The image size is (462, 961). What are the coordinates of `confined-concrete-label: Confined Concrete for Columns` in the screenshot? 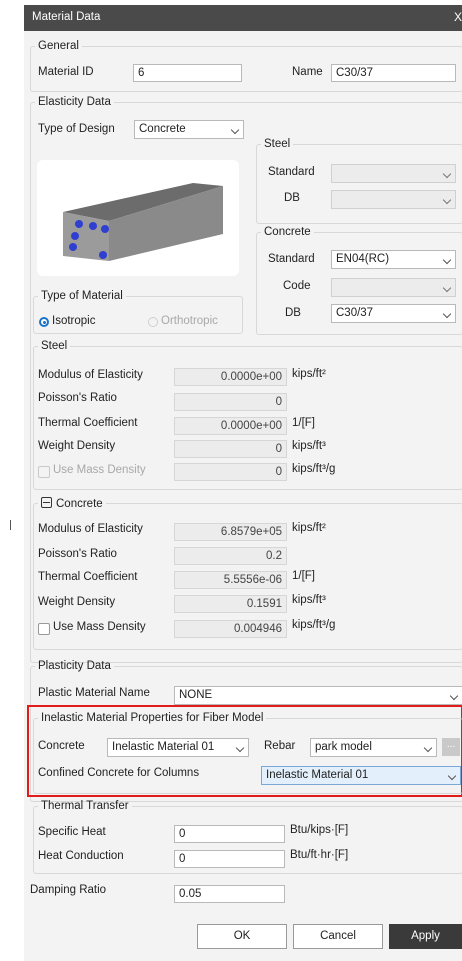 It's located at (119, 773).